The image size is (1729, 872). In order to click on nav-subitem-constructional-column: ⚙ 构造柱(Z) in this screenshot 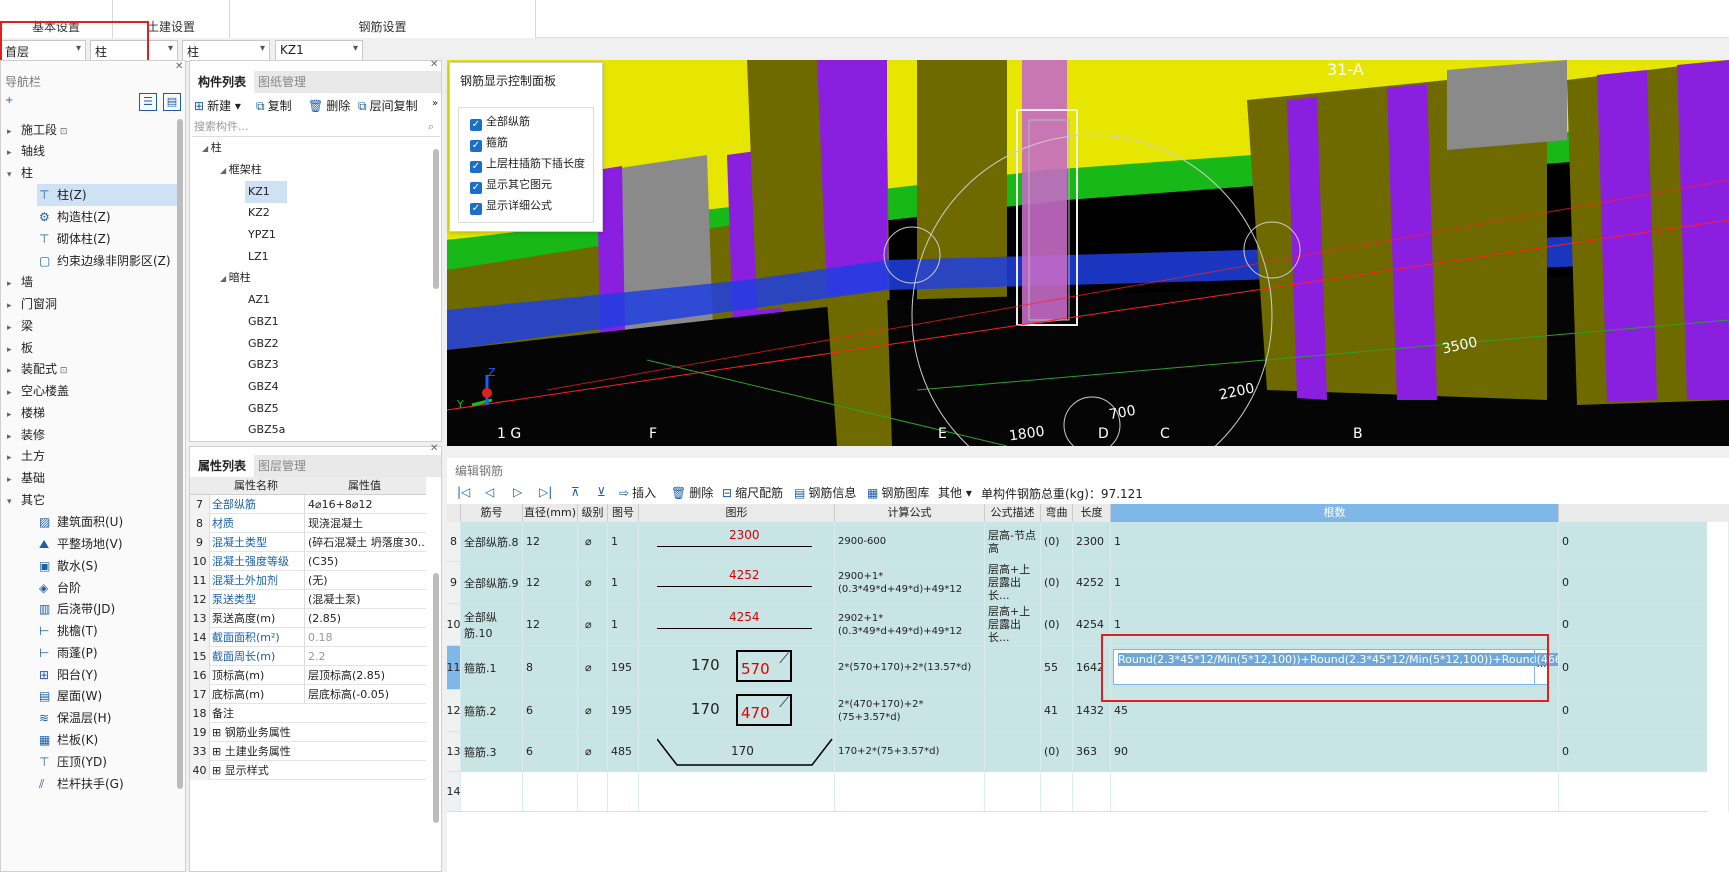, I will do `click(107, 217)`.